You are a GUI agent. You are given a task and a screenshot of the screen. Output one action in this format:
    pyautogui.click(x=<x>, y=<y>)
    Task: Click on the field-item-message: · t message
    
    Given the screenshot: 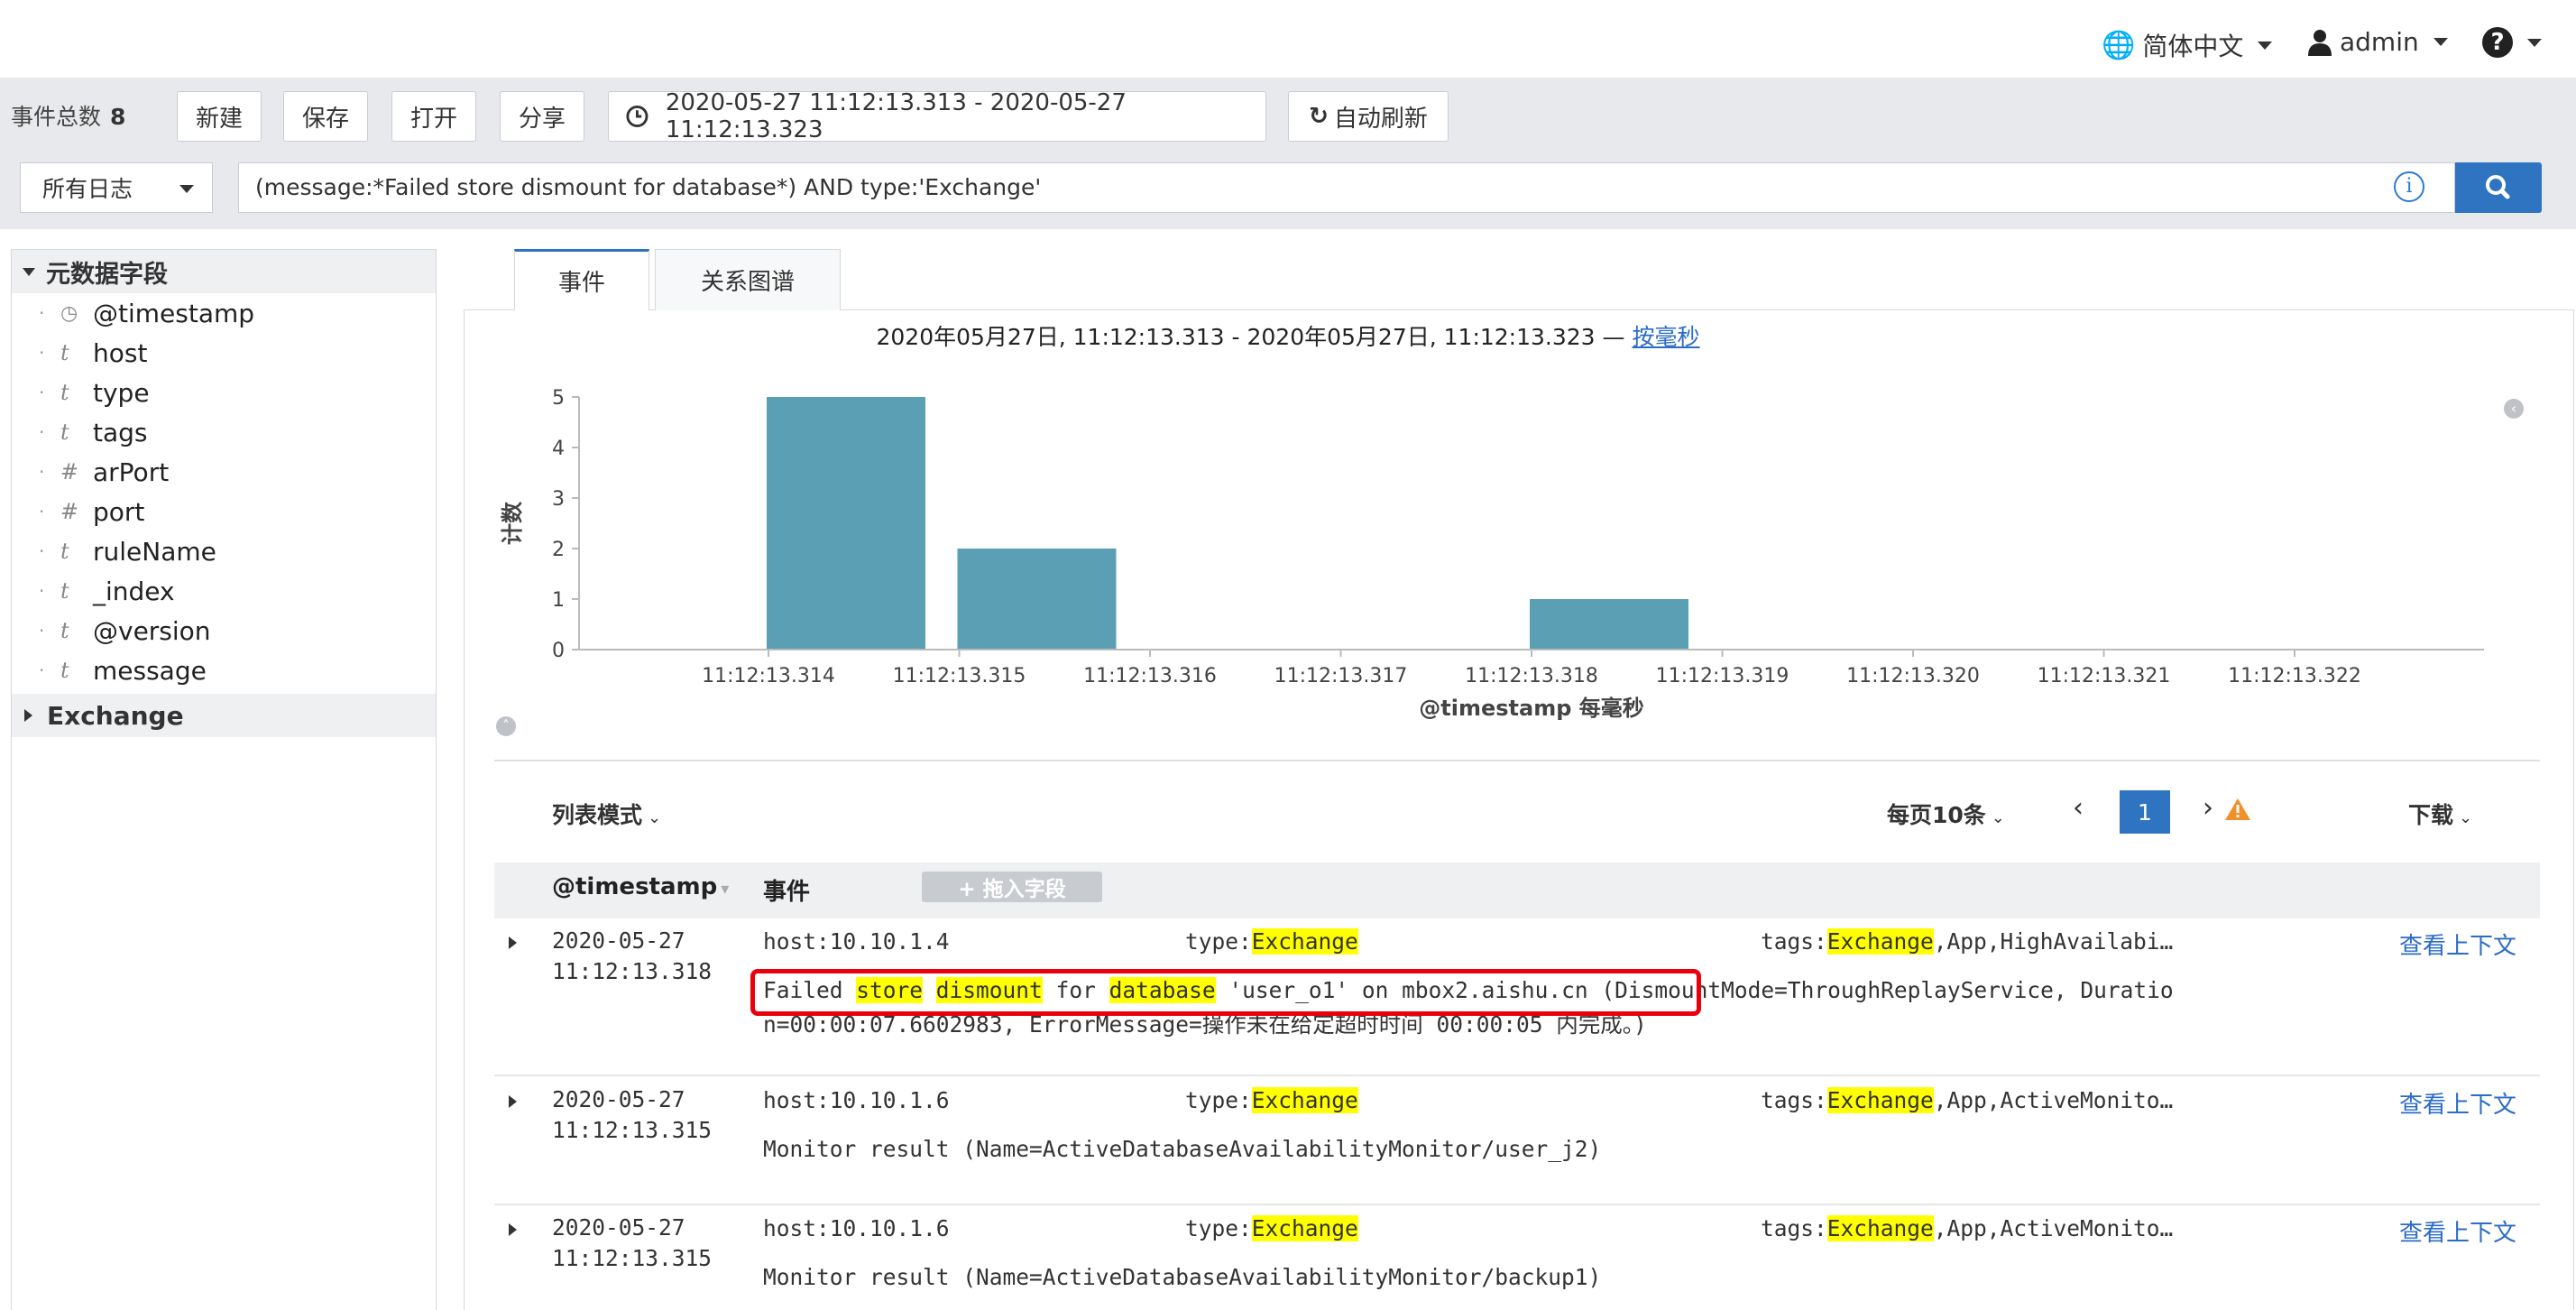 What is the action you would take?
    pyautogui.click(x=109, y=670)
    